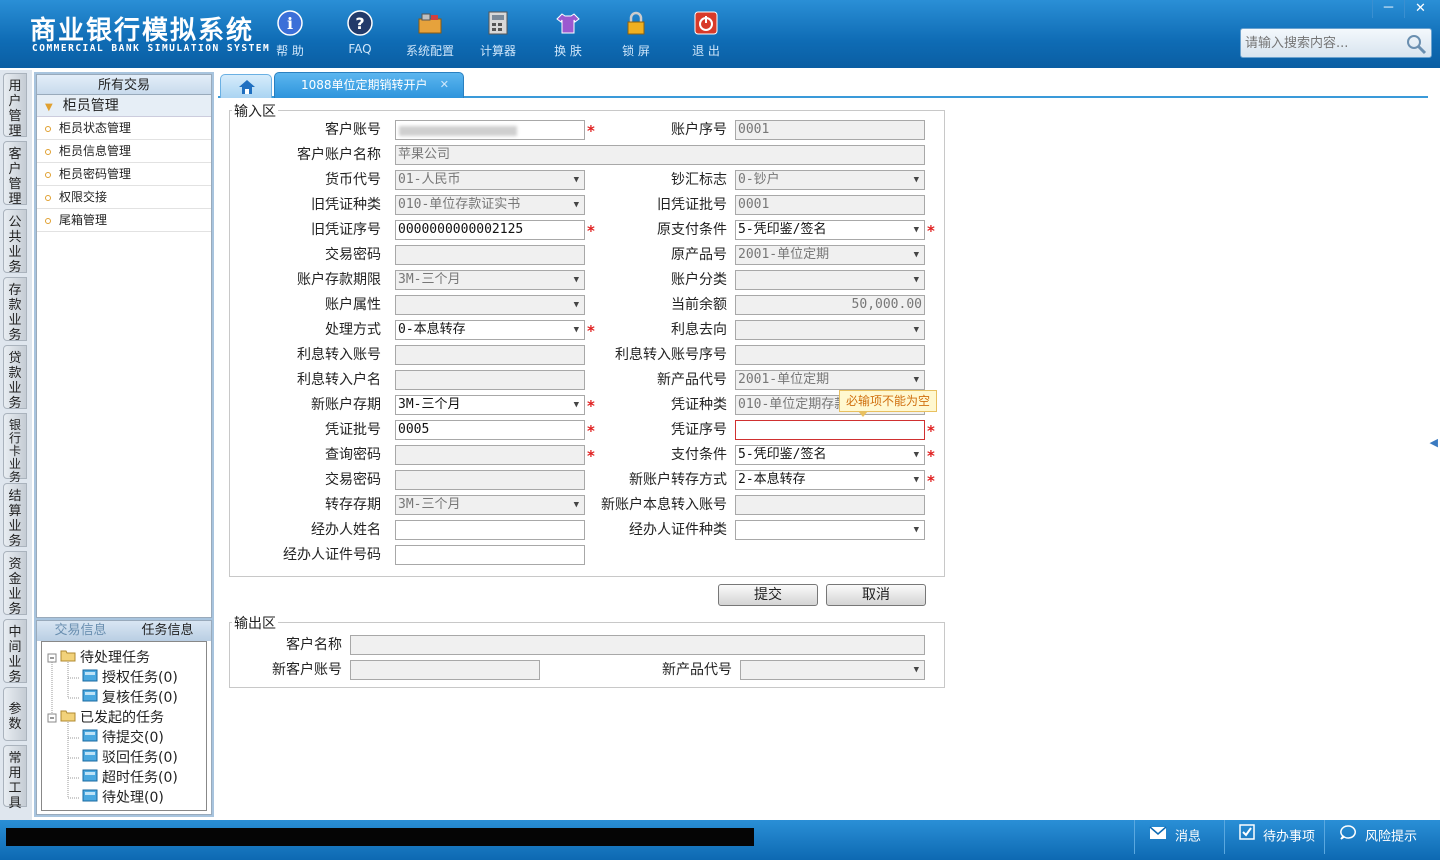 The height and width of the screenshot is (860, 1440). I want to click on voucher-no-input, so click(830, 430).